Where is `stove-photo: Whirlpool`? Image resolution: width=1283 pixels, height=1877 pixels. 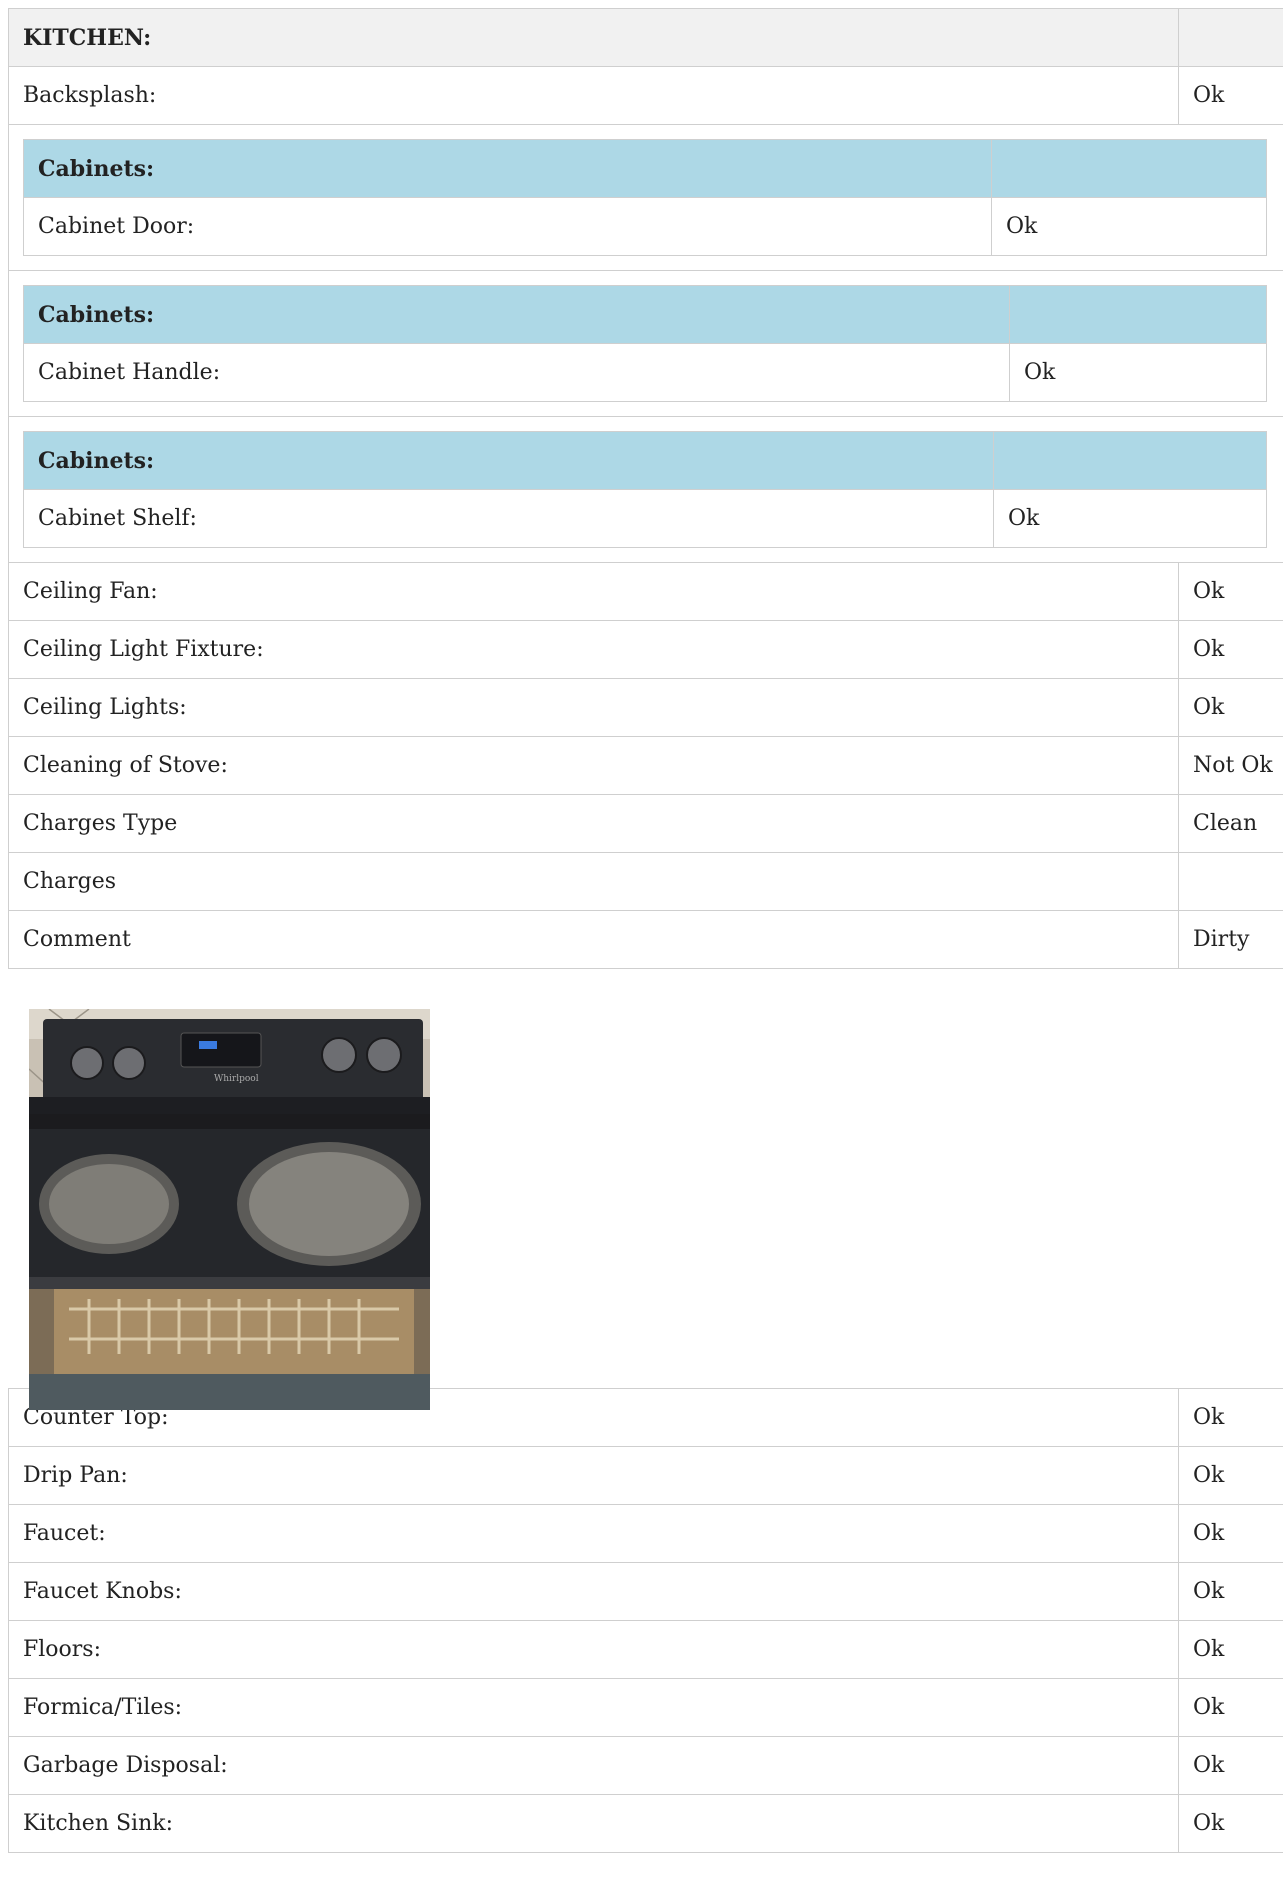 stove-photo: Whirlpool is located at coordinates (229, 1209).